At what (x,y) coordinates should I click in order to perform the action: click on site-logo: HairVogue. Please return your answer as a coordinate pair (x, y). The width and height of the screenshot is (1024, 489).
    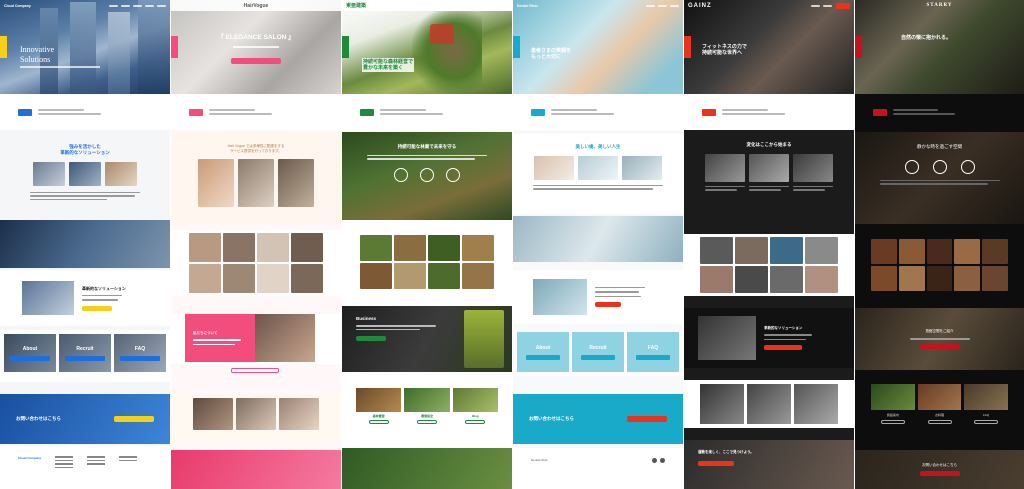
    Looking at the image, I should click on (256, 6).